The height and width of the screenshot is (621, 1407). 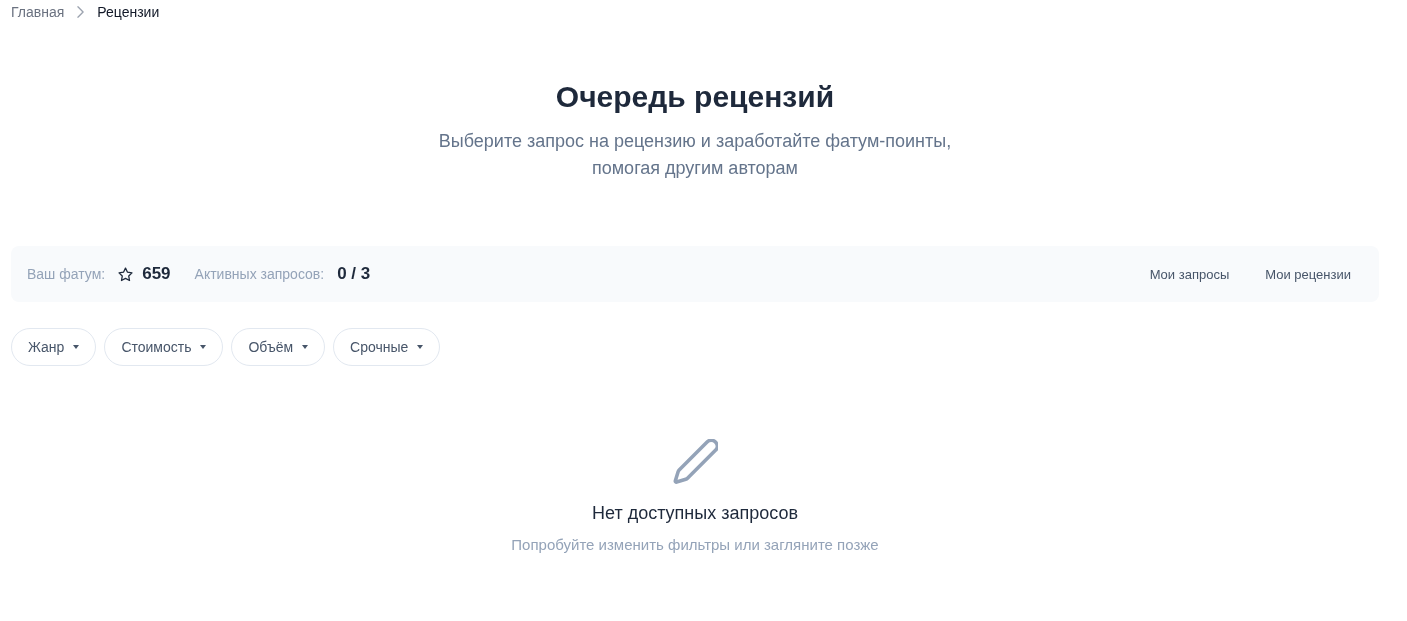 I want to click on breadcrumb-current: Рецензии, so click(x=128, y=12).